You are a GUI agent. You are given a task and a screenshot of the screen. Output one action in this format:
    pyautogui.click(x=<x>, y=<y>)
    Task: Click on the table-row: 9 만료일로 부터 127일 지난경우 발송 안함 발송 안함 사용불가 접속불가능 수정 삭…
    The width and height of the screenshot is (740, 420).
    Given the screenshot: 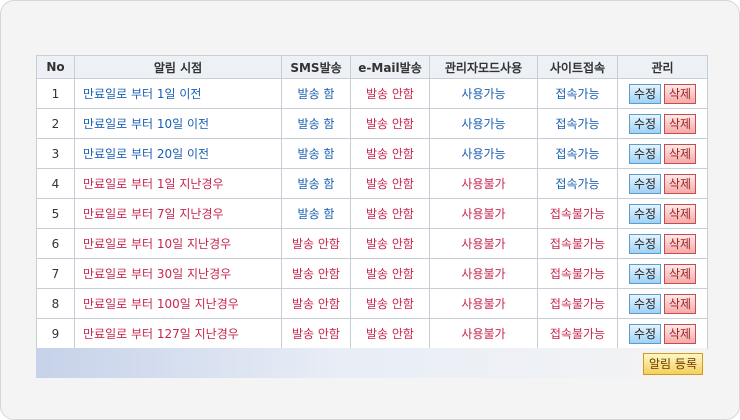 What is the action you would take?
    pyautogui.click(x=372, y=333)
    